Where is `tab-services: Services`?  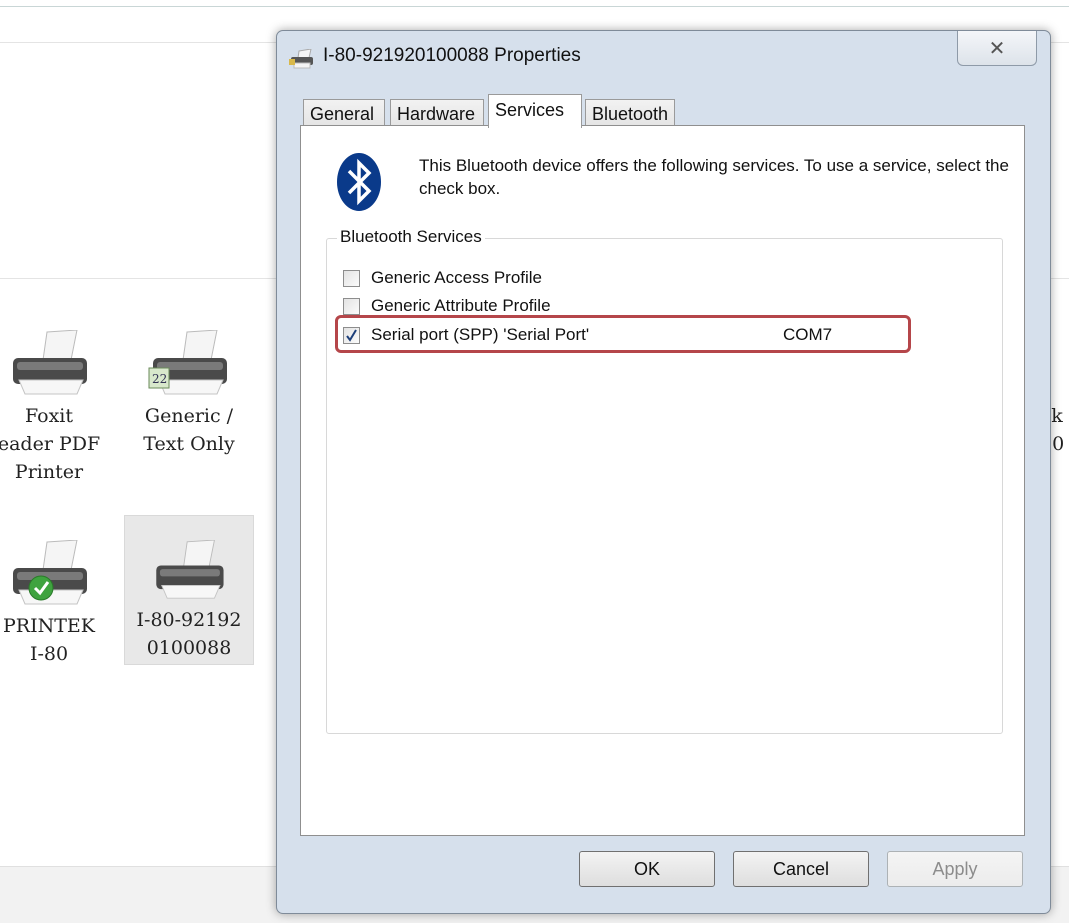
tab-services: Services is located at coordinates (535, 111).